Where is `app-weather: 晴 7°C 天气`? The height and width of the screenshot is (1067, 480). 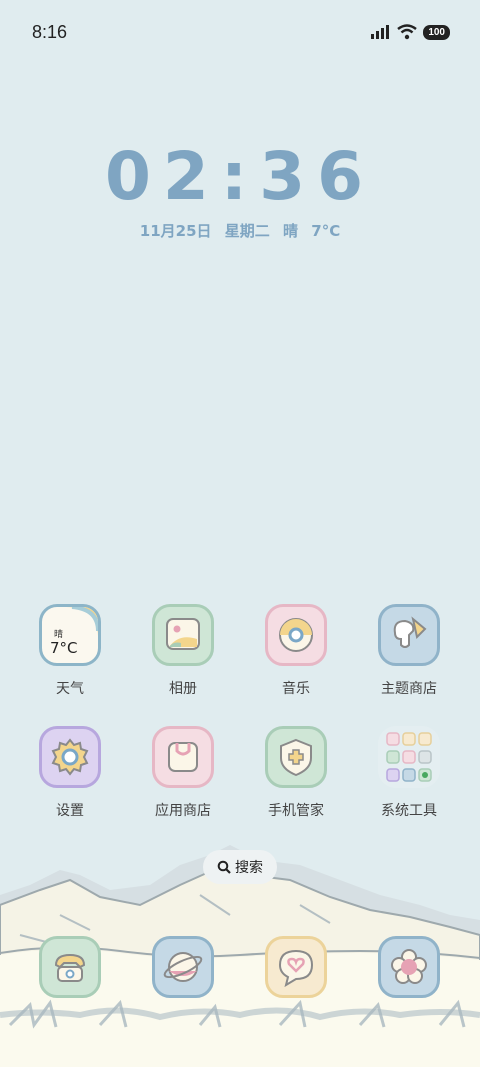 app-weather: 晴 7°C 天气 is located at coordinates (70, 651).